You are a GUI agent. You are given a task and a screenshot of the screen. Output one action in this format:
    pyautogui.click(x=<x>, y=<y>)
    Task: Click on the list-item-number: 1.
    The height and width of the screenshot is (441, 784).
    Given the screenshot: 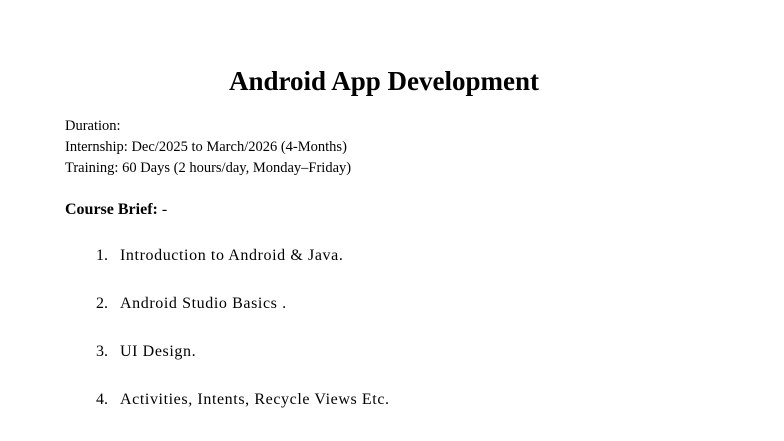 What is the action you would take?
    pyautogui.click(x=102, y=255)
    